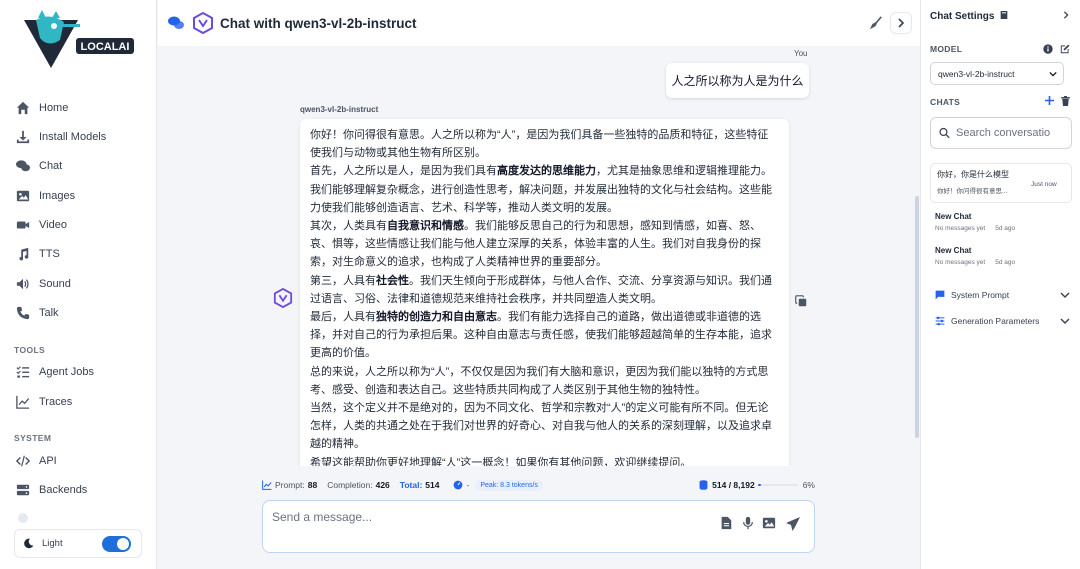  Describe the element at coordinates (49, 254) in the screenshot. I see `nav-tts-label: TTS` at that location.